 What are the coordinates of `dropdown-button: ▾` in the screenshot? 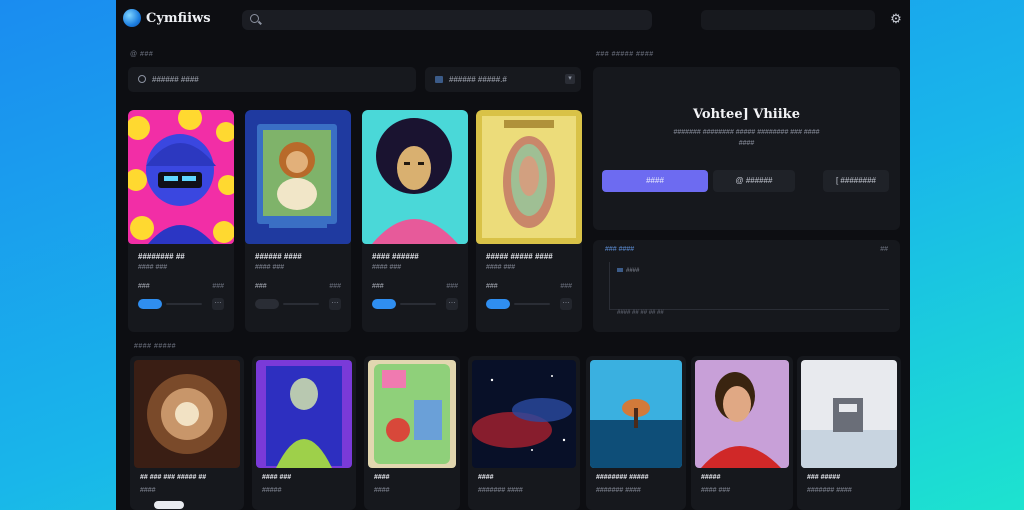 It's located at (570, 79).